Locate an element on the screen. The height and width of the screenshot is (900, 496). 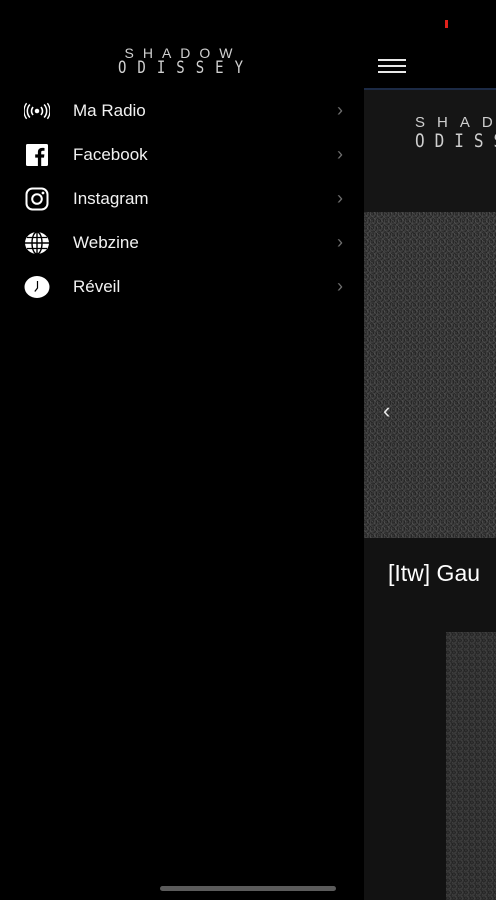
menu-item-label: Ma Radio is located at coordinates (109, 110).